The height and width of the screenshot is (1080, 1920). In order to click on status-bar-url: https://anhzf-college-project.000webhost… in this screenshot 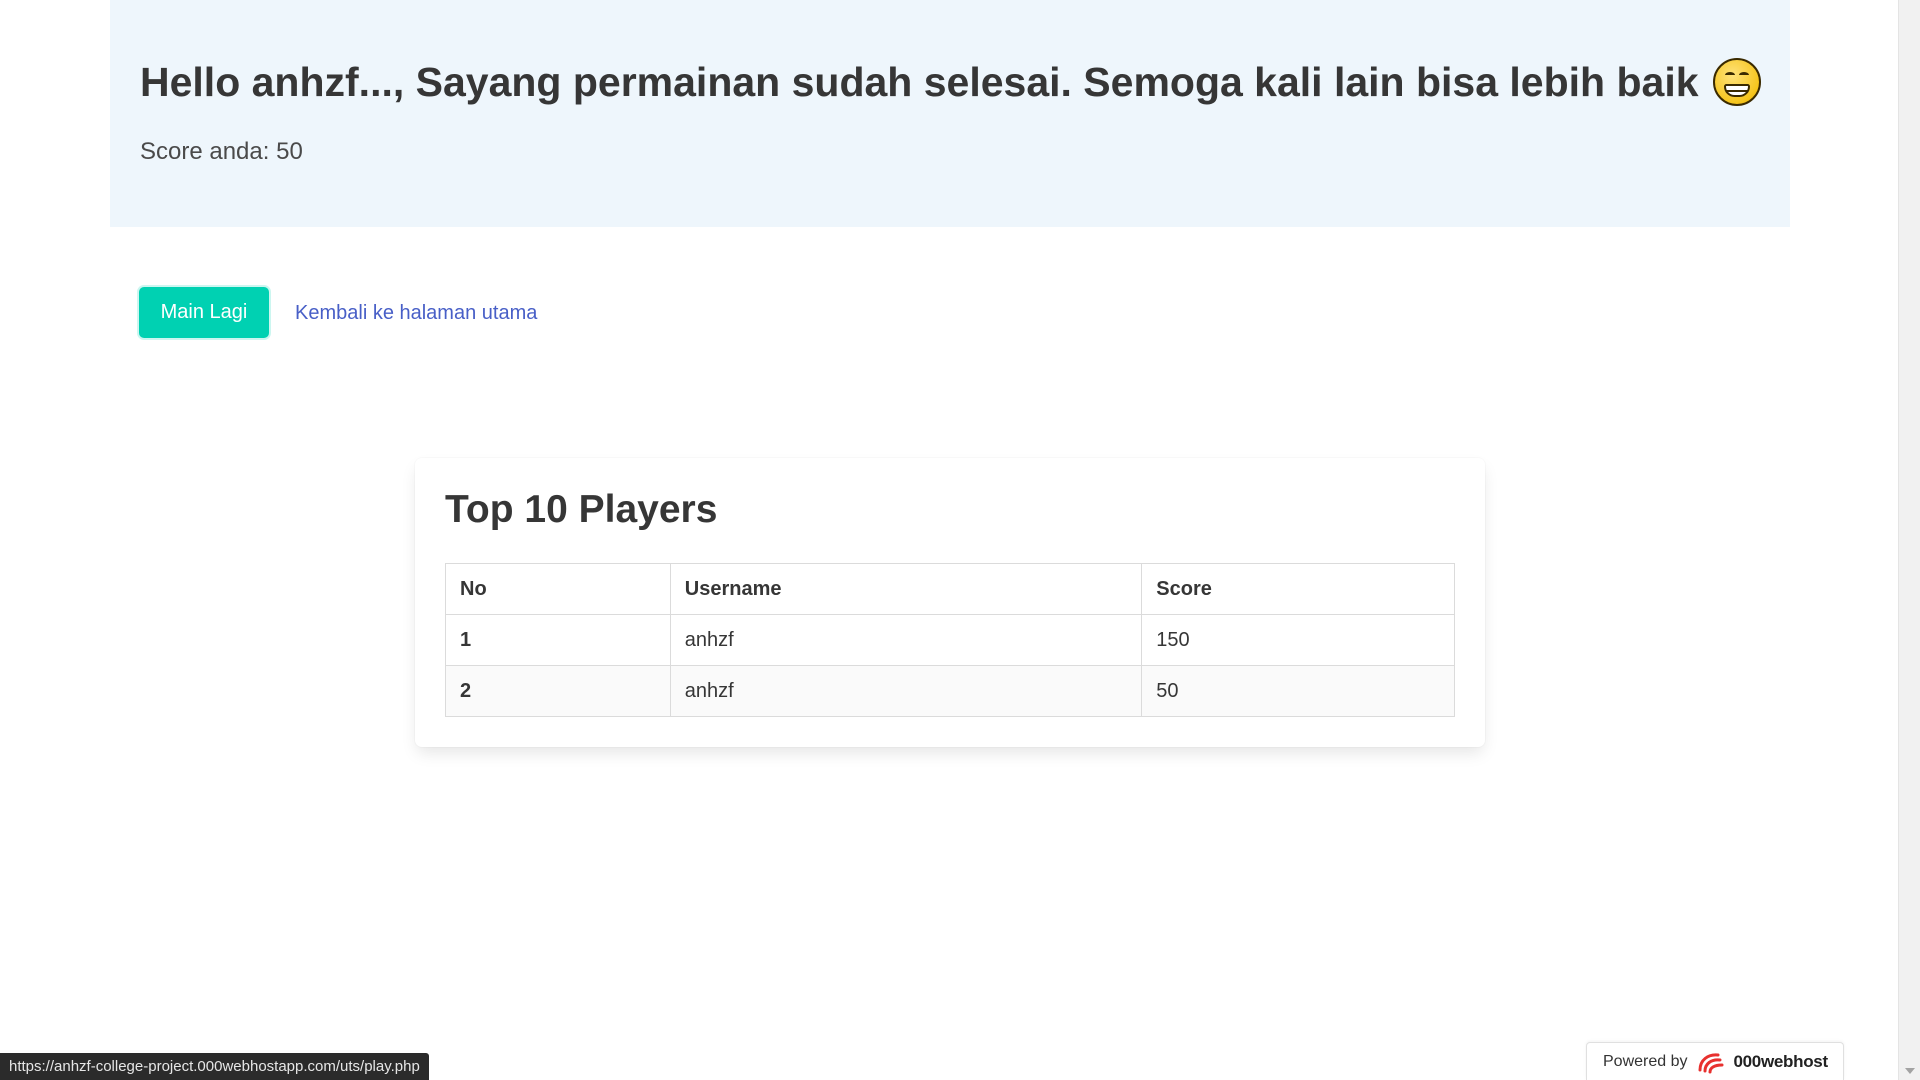, I will do `click(214, 1066)`.